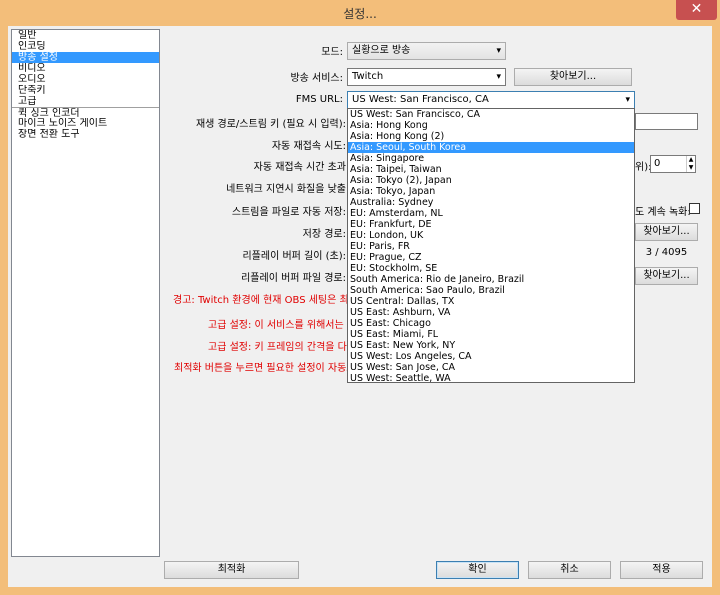 This screenshot has height=595, width=720. I want to click on close-icon: ✕, so click(696, 10).